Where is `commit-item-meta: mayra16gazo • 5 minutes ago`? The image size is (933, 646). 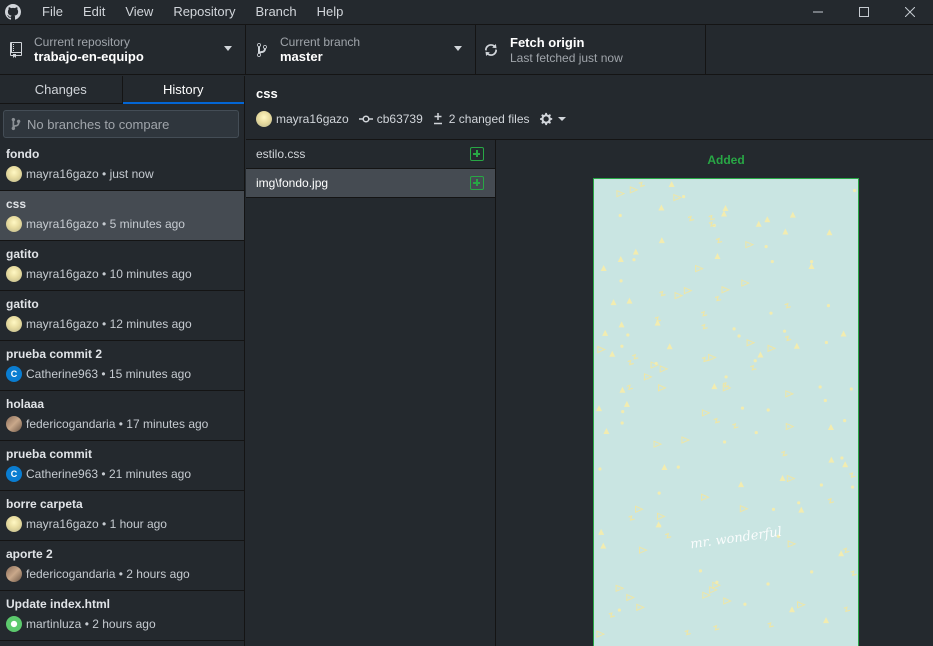 commit-item-meta: mayra16gazo • 5 minutes ago is located at coordinates (125, 224).